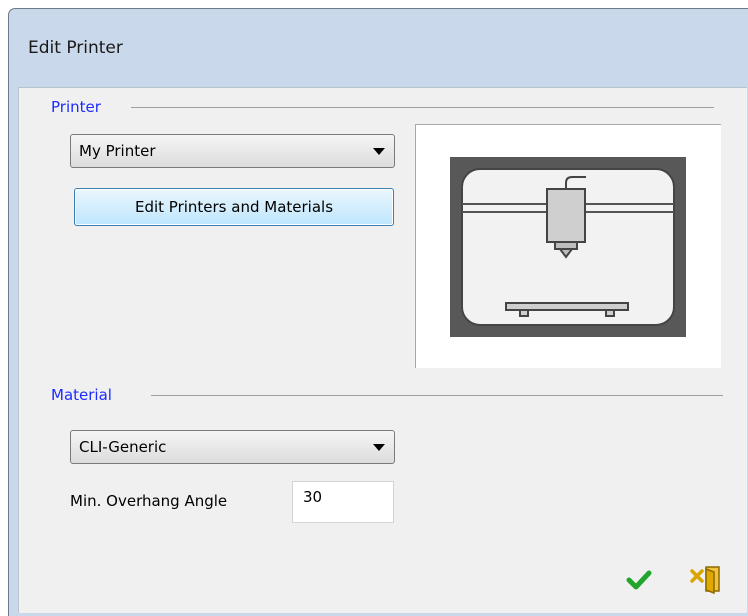  I want to click on printer-select: My Printer, so click(232, 151).